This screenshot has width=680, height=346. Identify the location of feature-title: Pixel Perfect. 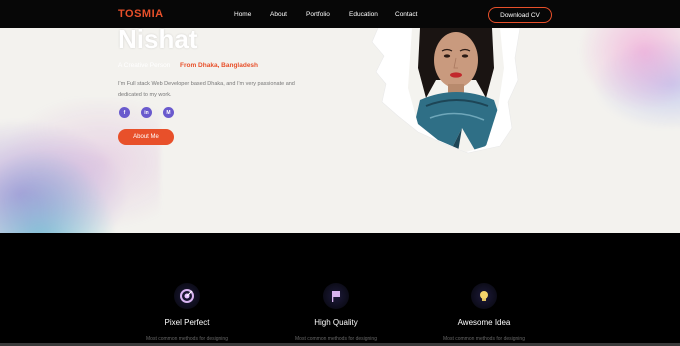
(187, 322).